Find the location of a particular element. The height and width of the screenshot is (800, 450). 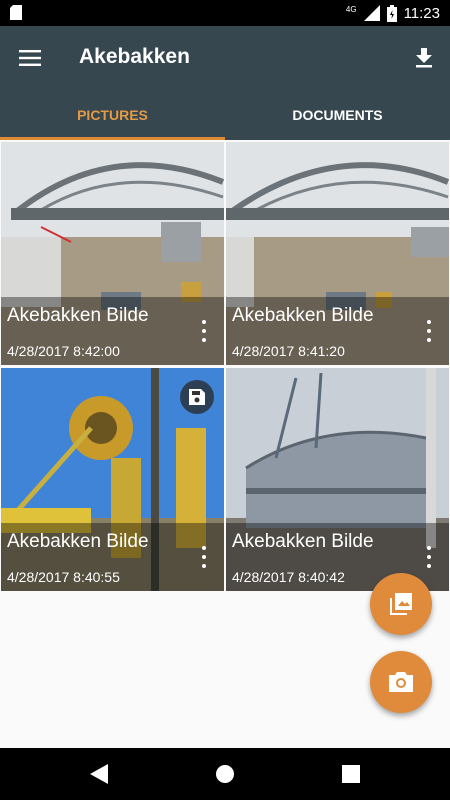

home-button is located at coordinates (225, 774).